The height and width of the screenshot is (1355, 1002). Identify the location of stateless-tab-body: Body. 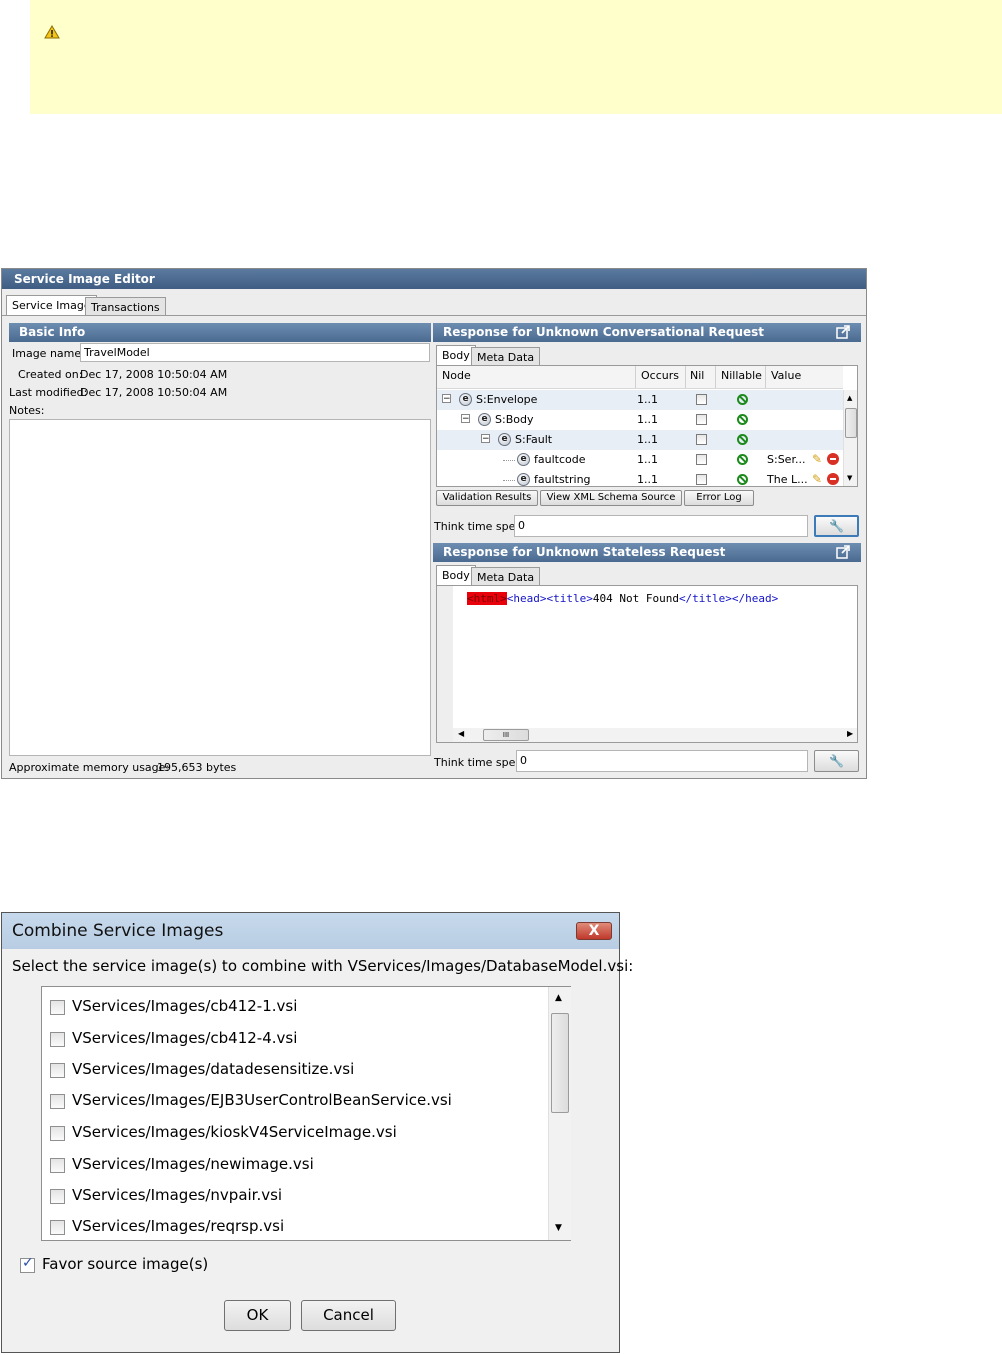
(456, 575).